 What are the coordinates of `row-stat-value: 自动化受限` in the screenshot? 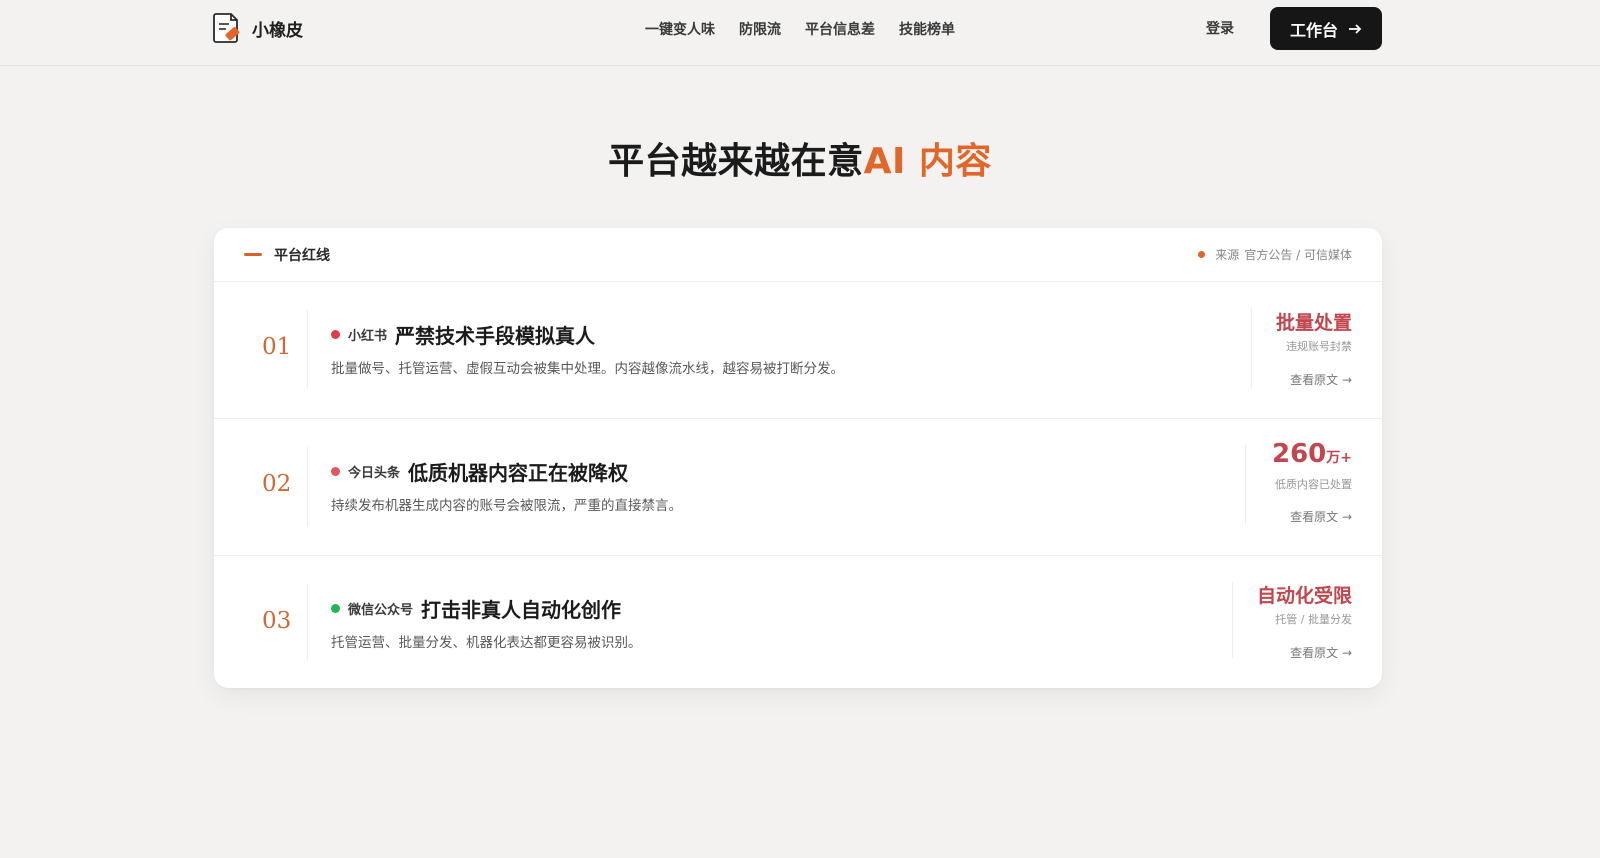 It's located at (1304, 596).